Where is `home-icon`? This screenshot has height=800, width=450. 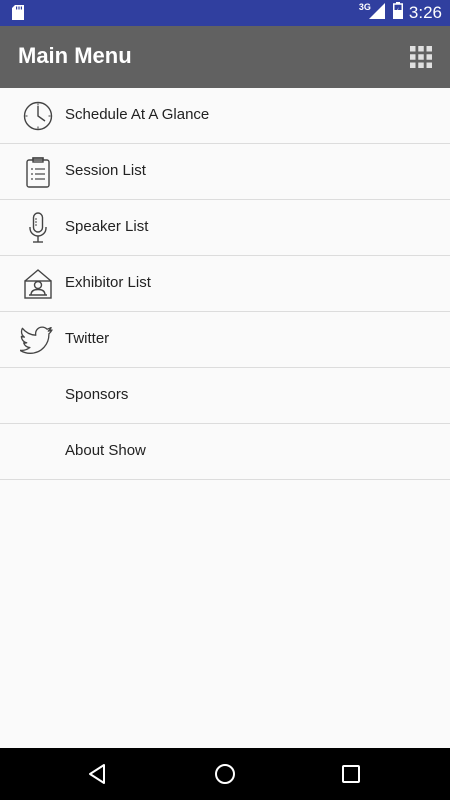 home-icon is located at coordinates (225, 774).